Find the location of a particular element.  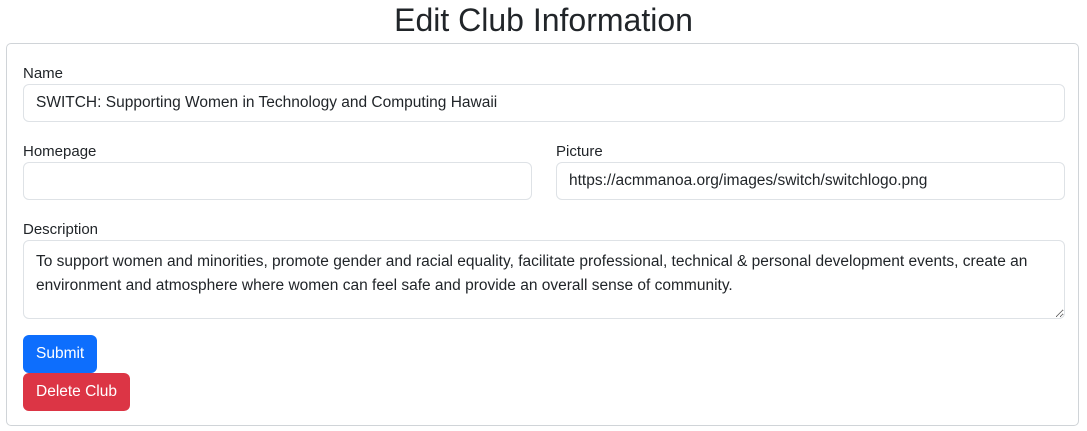

submit-button: Submit is located at coordinates (60, 354).